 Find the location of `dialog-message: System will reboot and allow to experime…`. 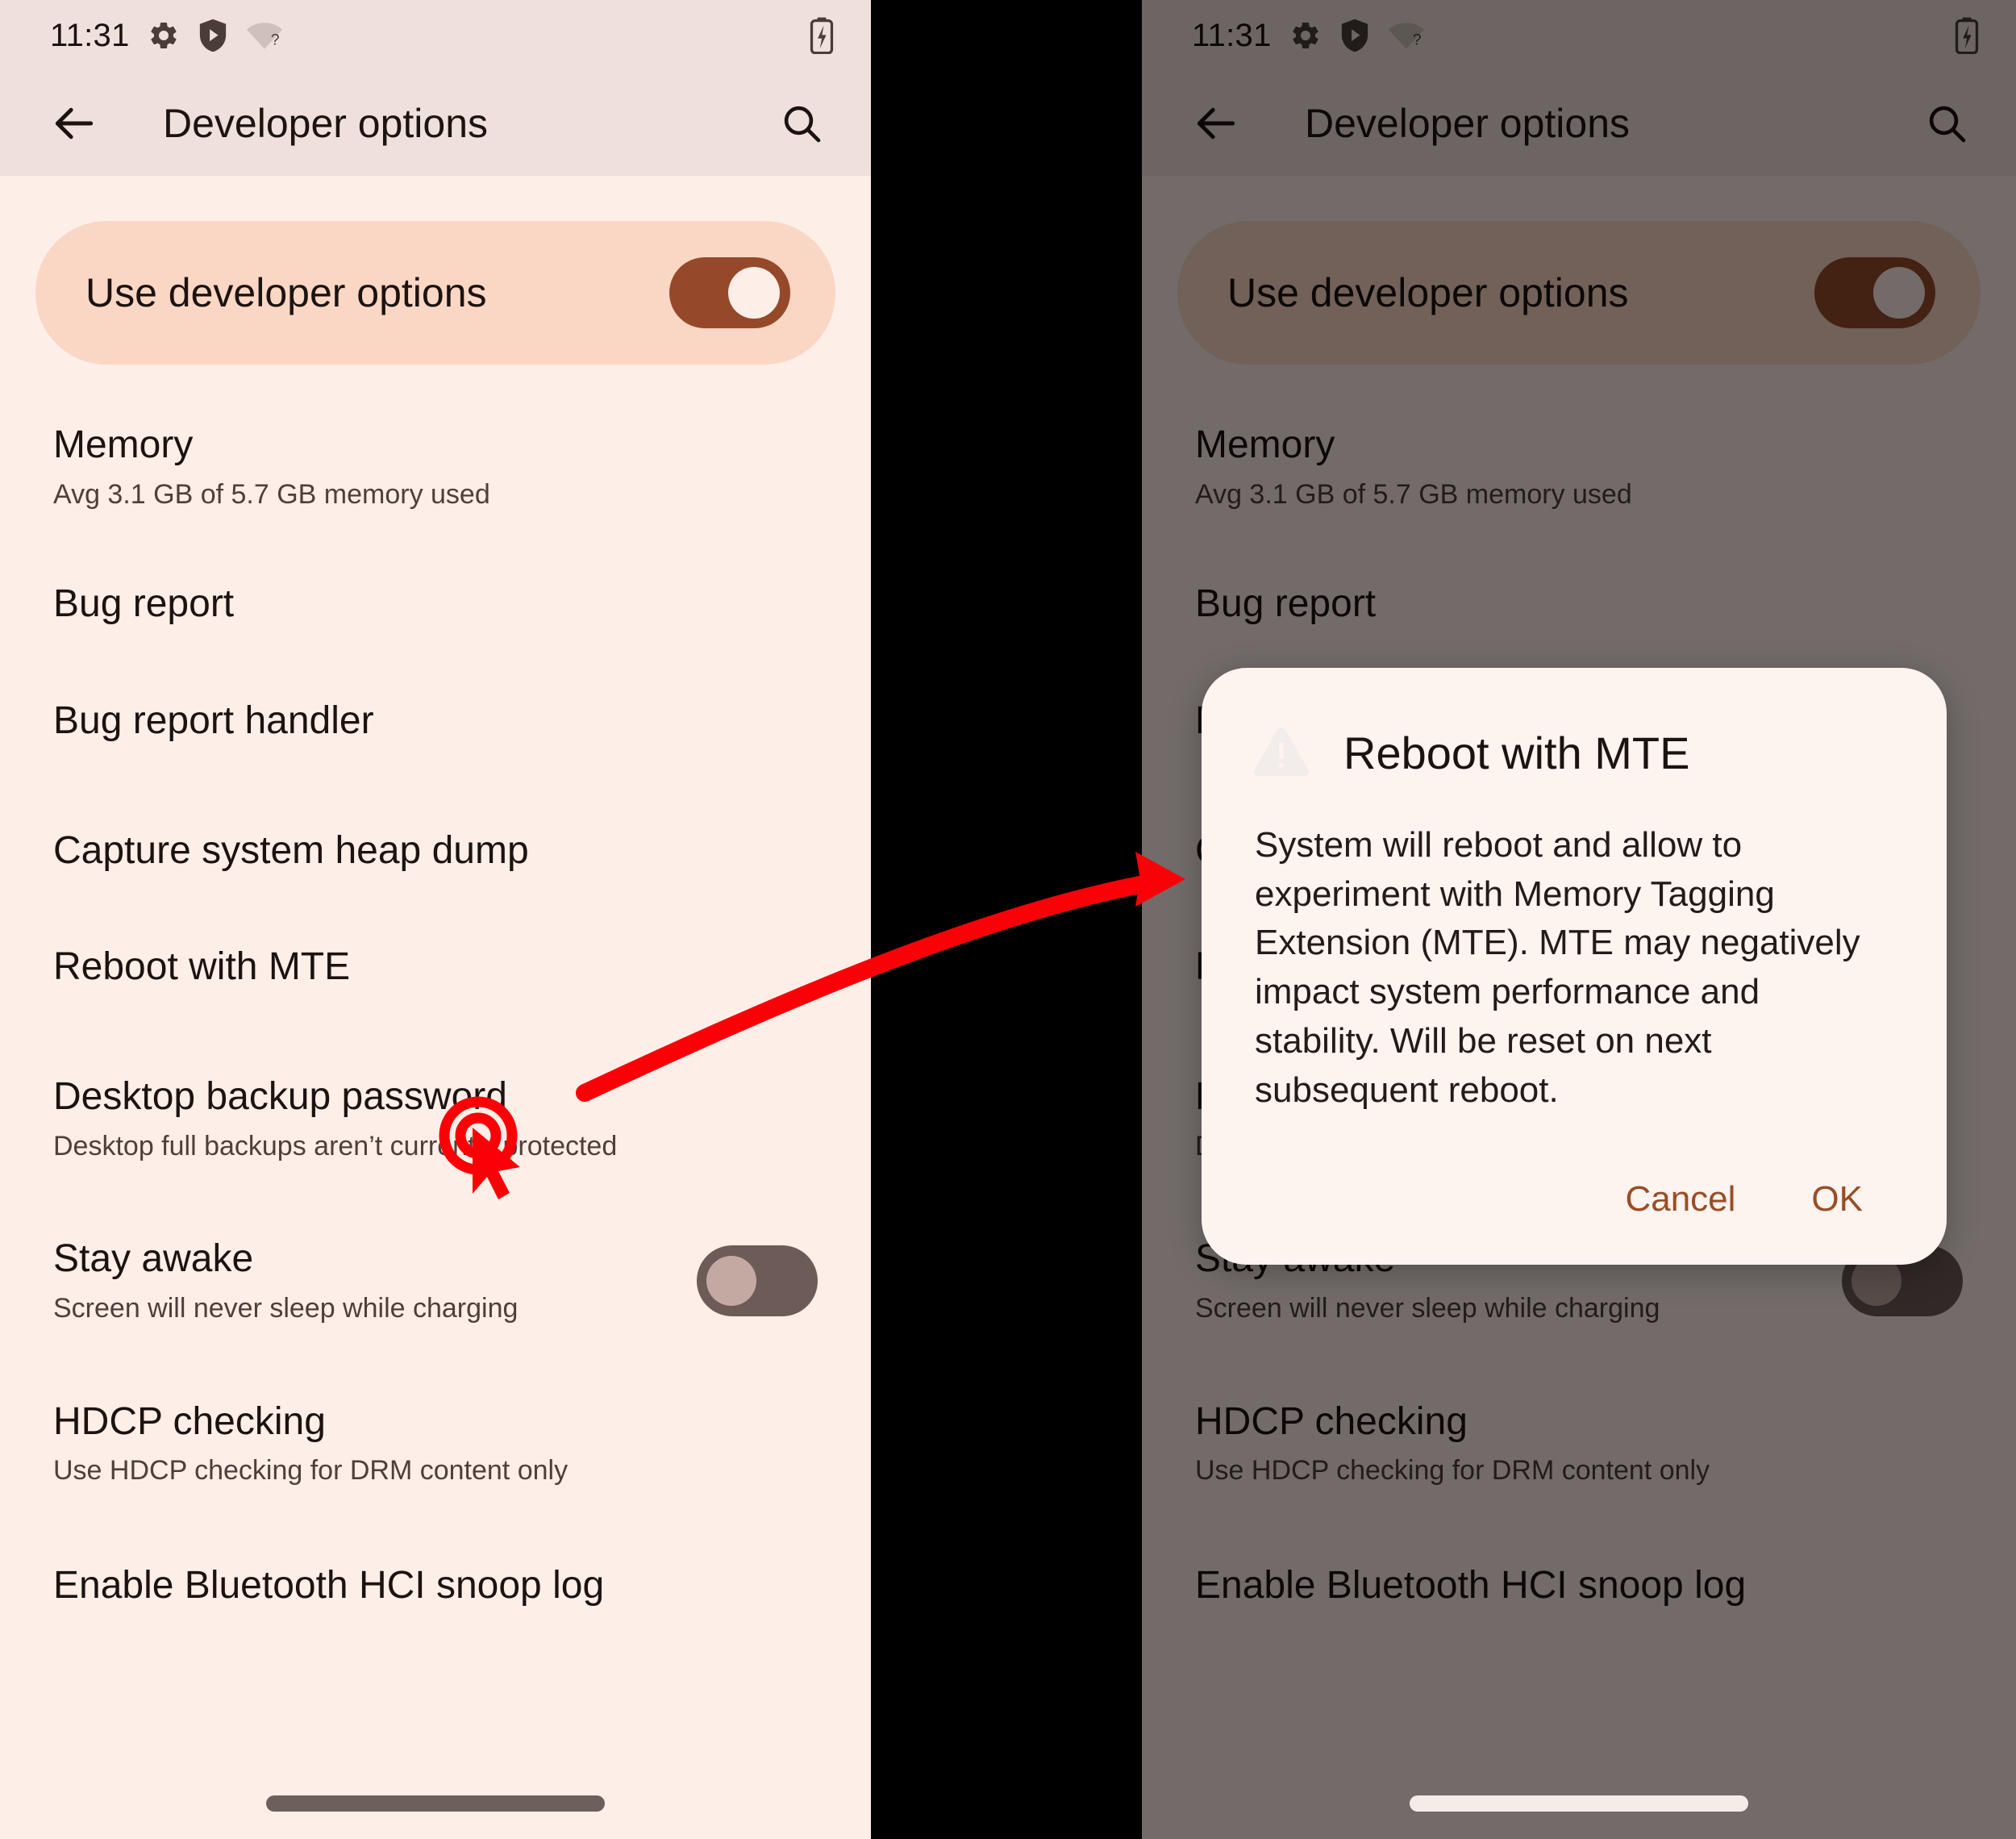

dialog-message: System will reboot and allow to experime… is located at coordinates (1557, 968).